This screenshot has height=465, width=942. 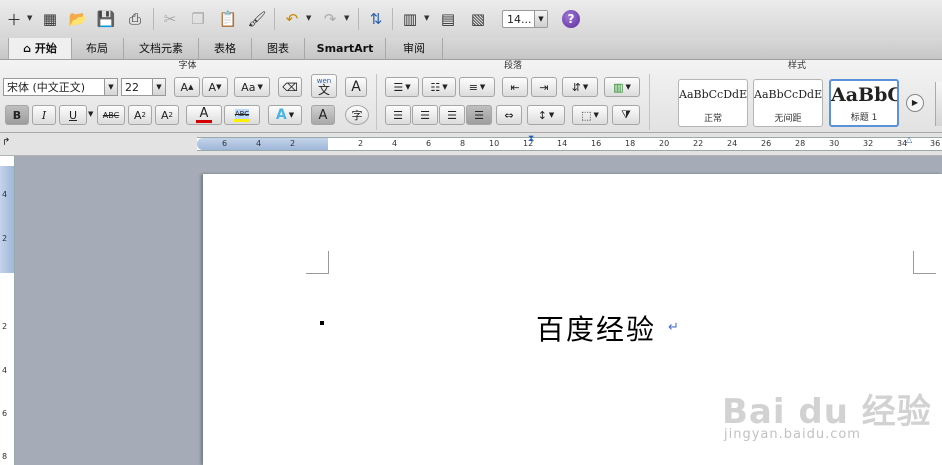 I want to click on character-border-button: A, so click(x=356, y=87).